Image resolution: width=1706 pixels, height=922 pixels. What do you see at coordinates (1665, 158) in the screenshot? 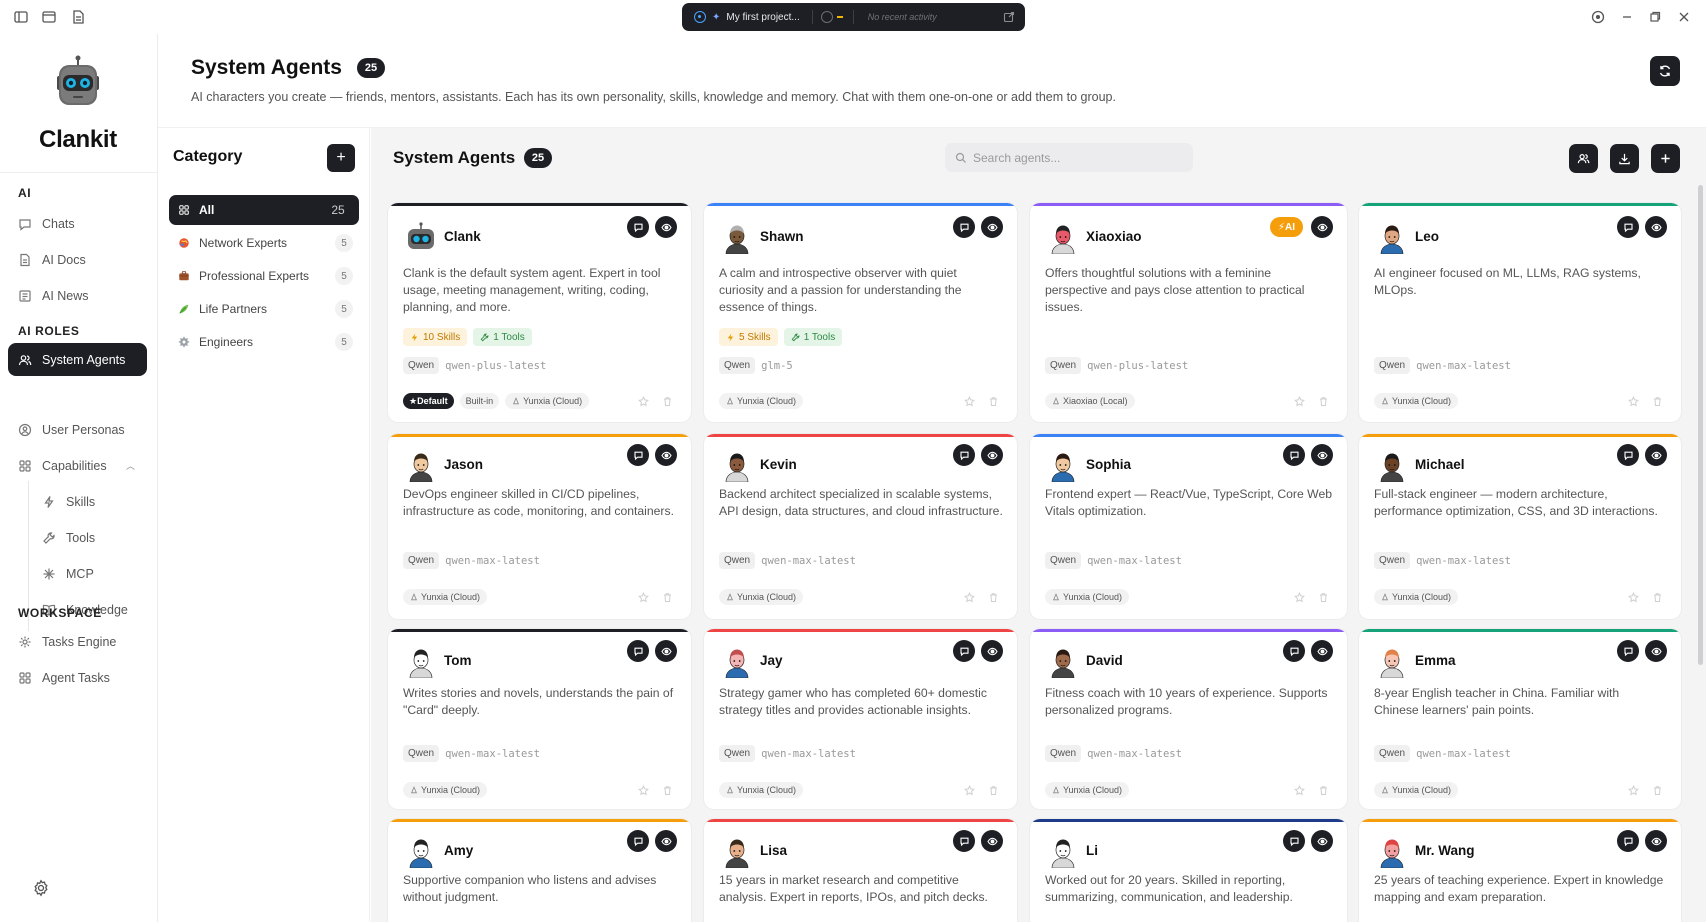
I see `add-agent-button` at bounding box center [1665, 158].